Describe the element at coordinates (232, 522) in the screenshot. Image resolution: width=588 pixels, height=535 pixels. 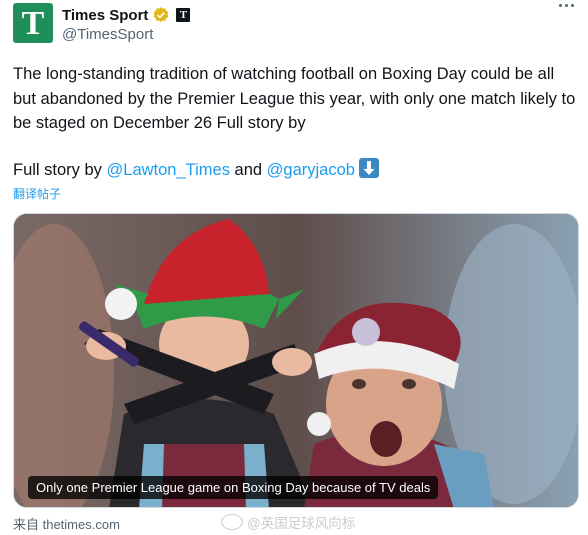
I see `weibo-logo-icon` at that location.